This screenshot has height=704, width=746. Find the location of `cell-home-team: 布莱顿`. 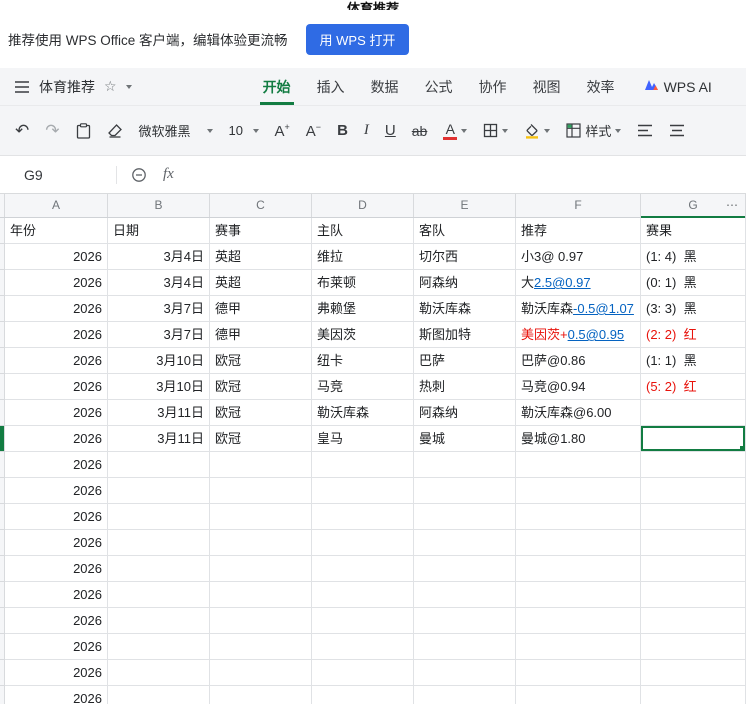

cell-home-team: 布莱顿 is located at coordinates (363, 283).